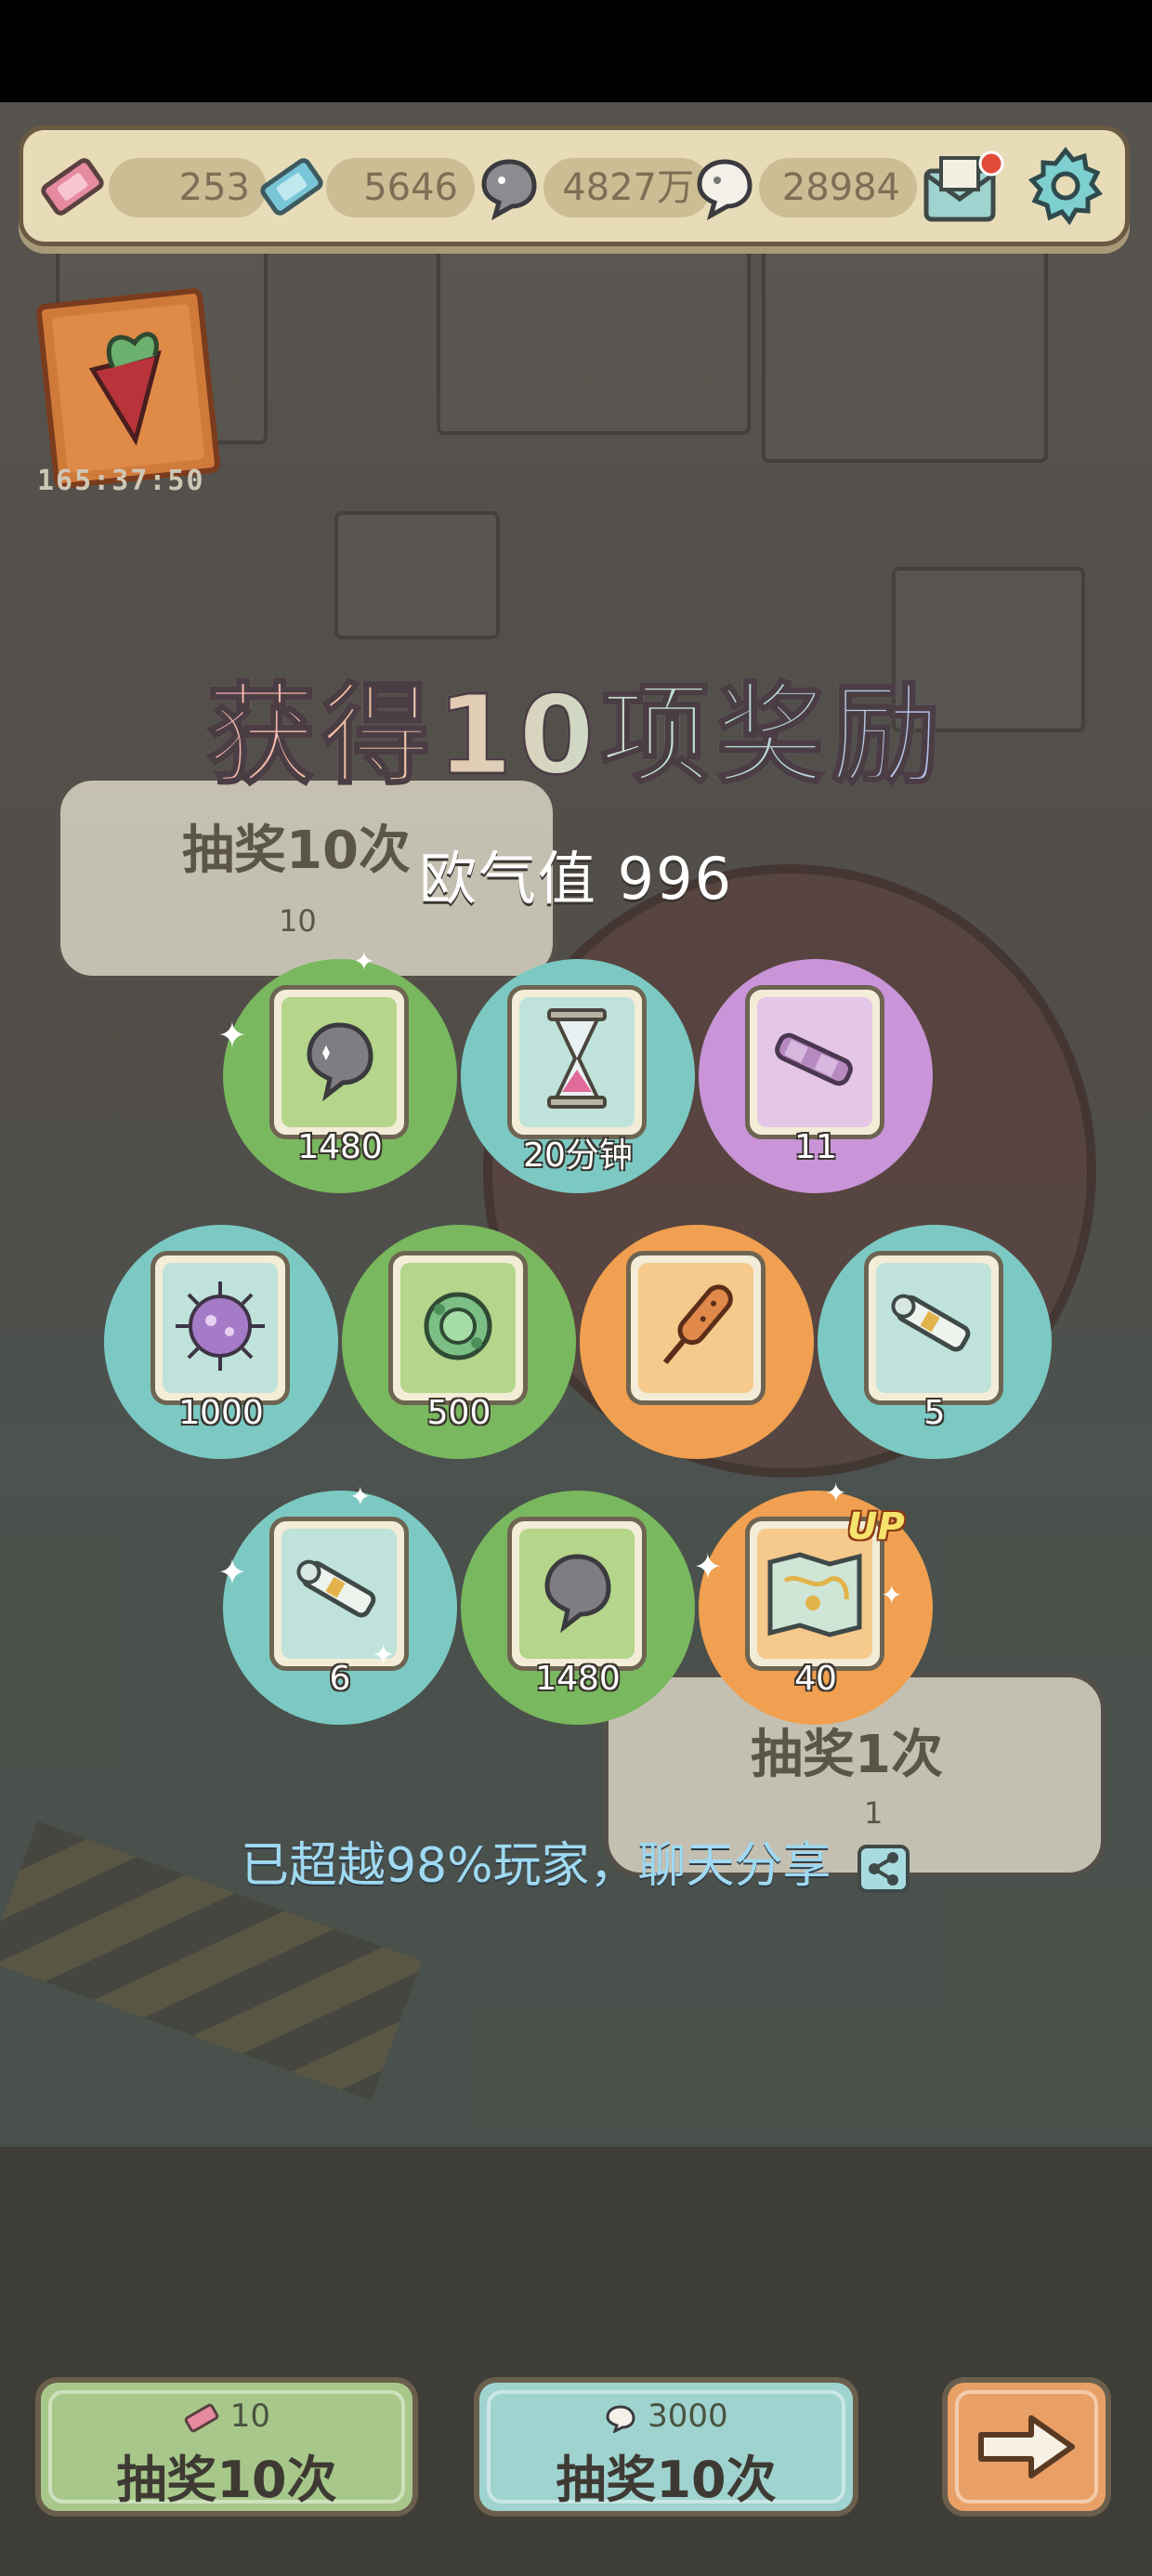  Describe the element at coordinates (627, 187) in the screenshot. I see `dark-soul-count: 4827万` at that location.